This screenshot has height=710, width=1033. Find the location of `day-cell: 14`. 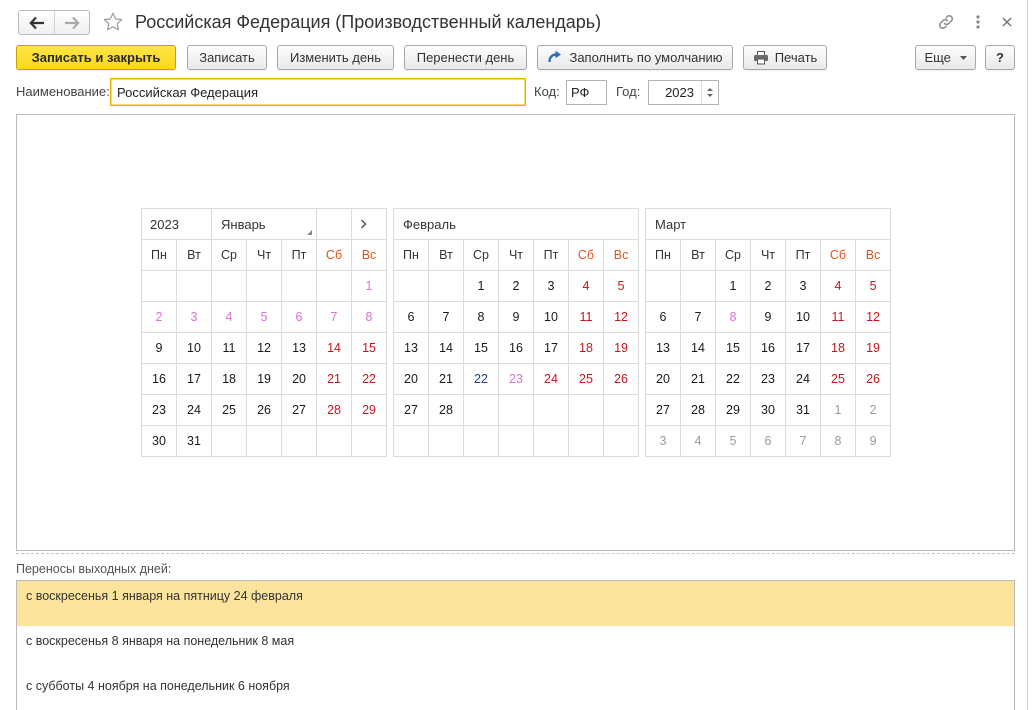

day-cell: 14 is located at coordinates (446, 348).